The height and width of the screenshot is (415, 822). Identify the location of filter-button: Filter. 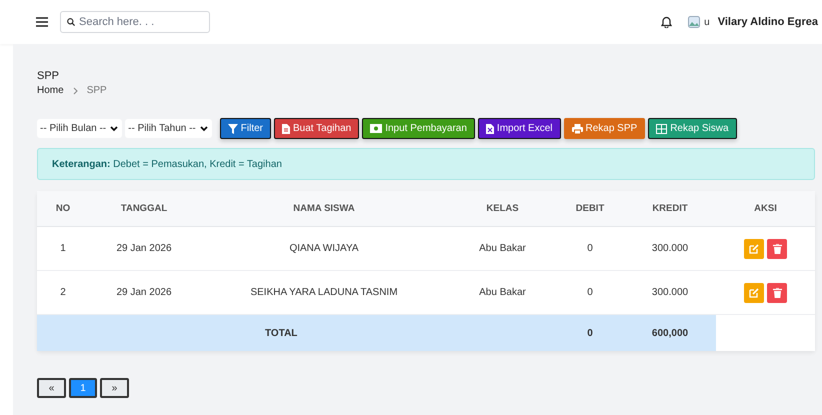
(245, 128).